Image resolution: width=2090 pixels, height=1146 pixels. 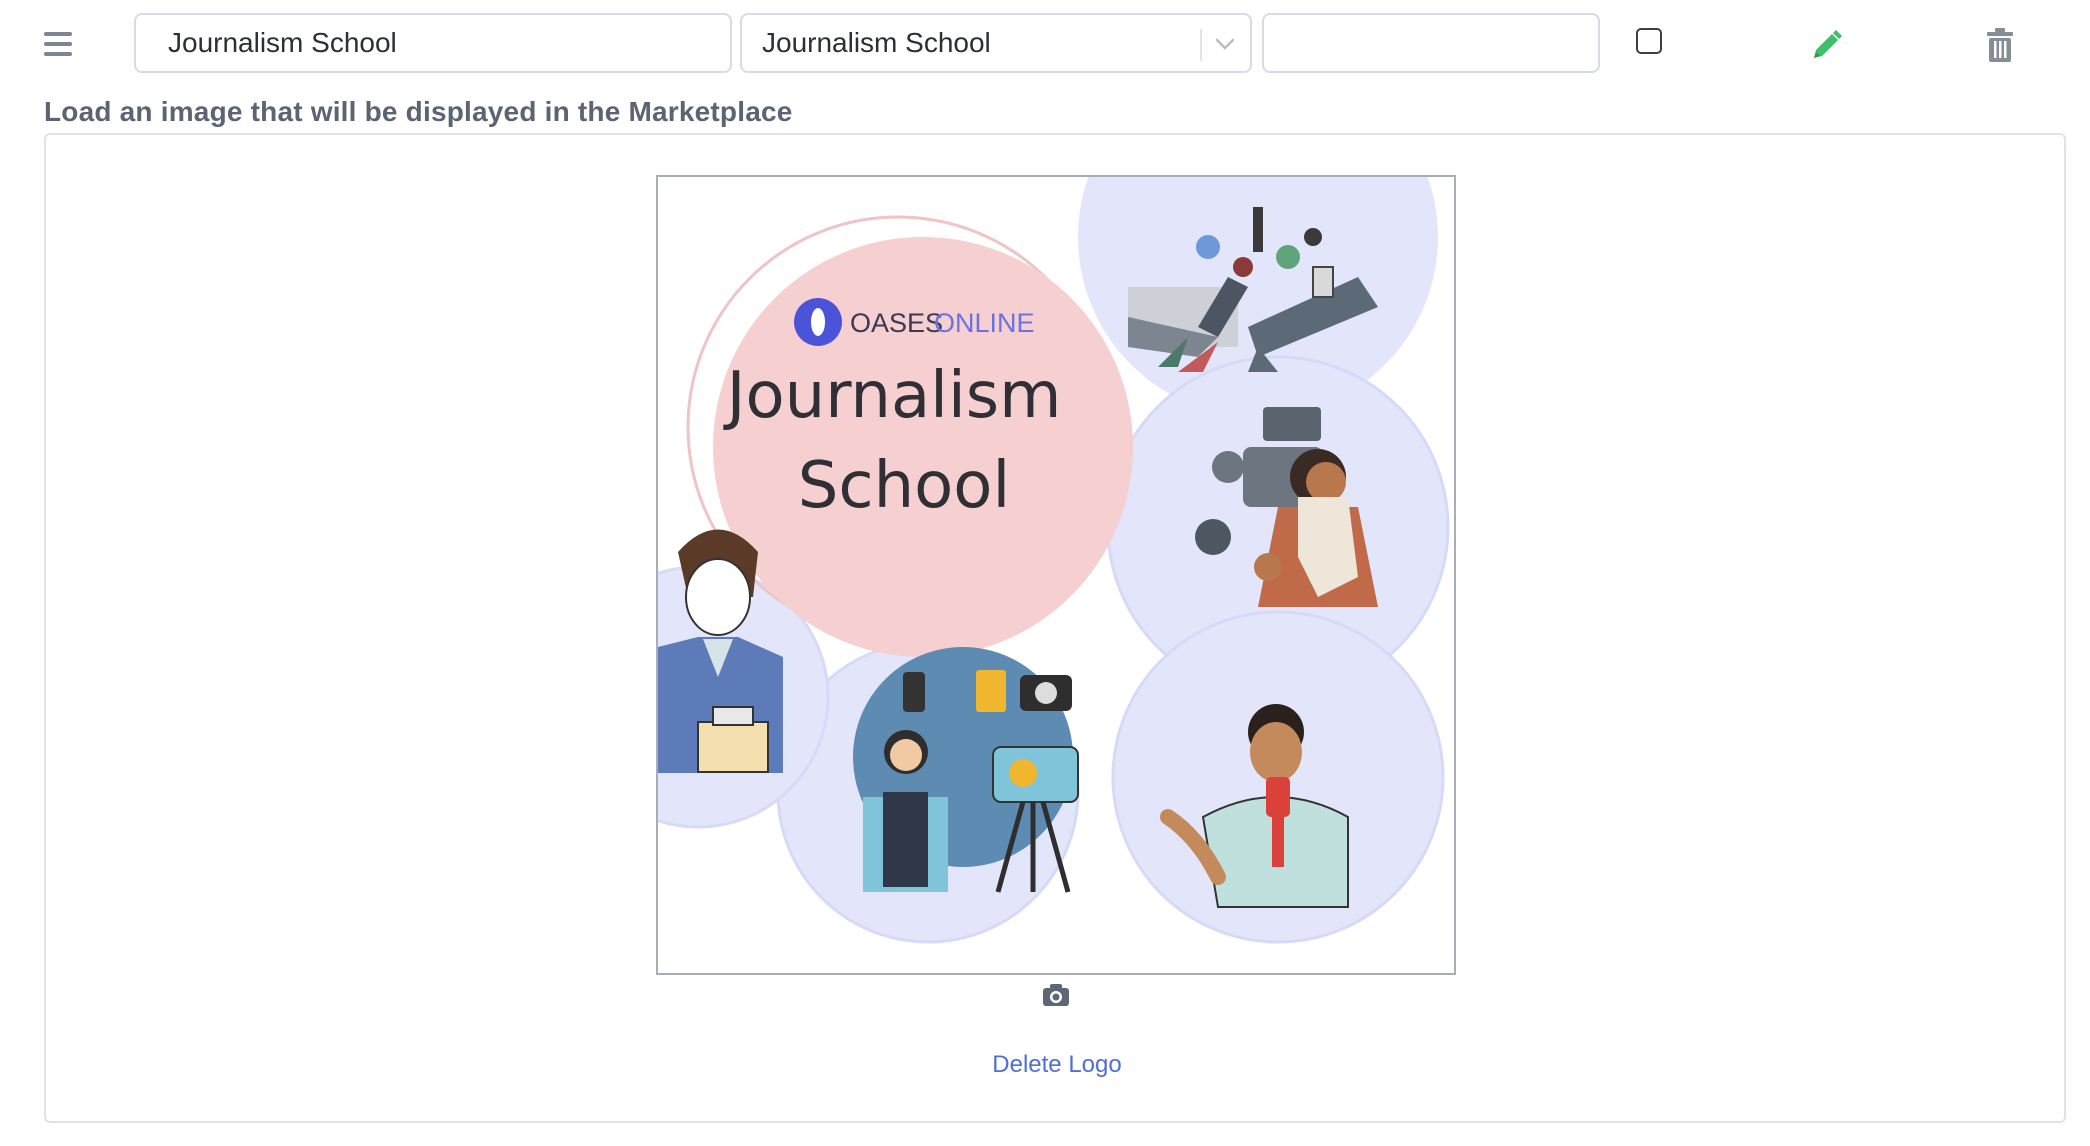 What do you see at coordinates (896, 323) in the screenshot?
I see `brand-left: OASES` at bounding box center [896, 323].